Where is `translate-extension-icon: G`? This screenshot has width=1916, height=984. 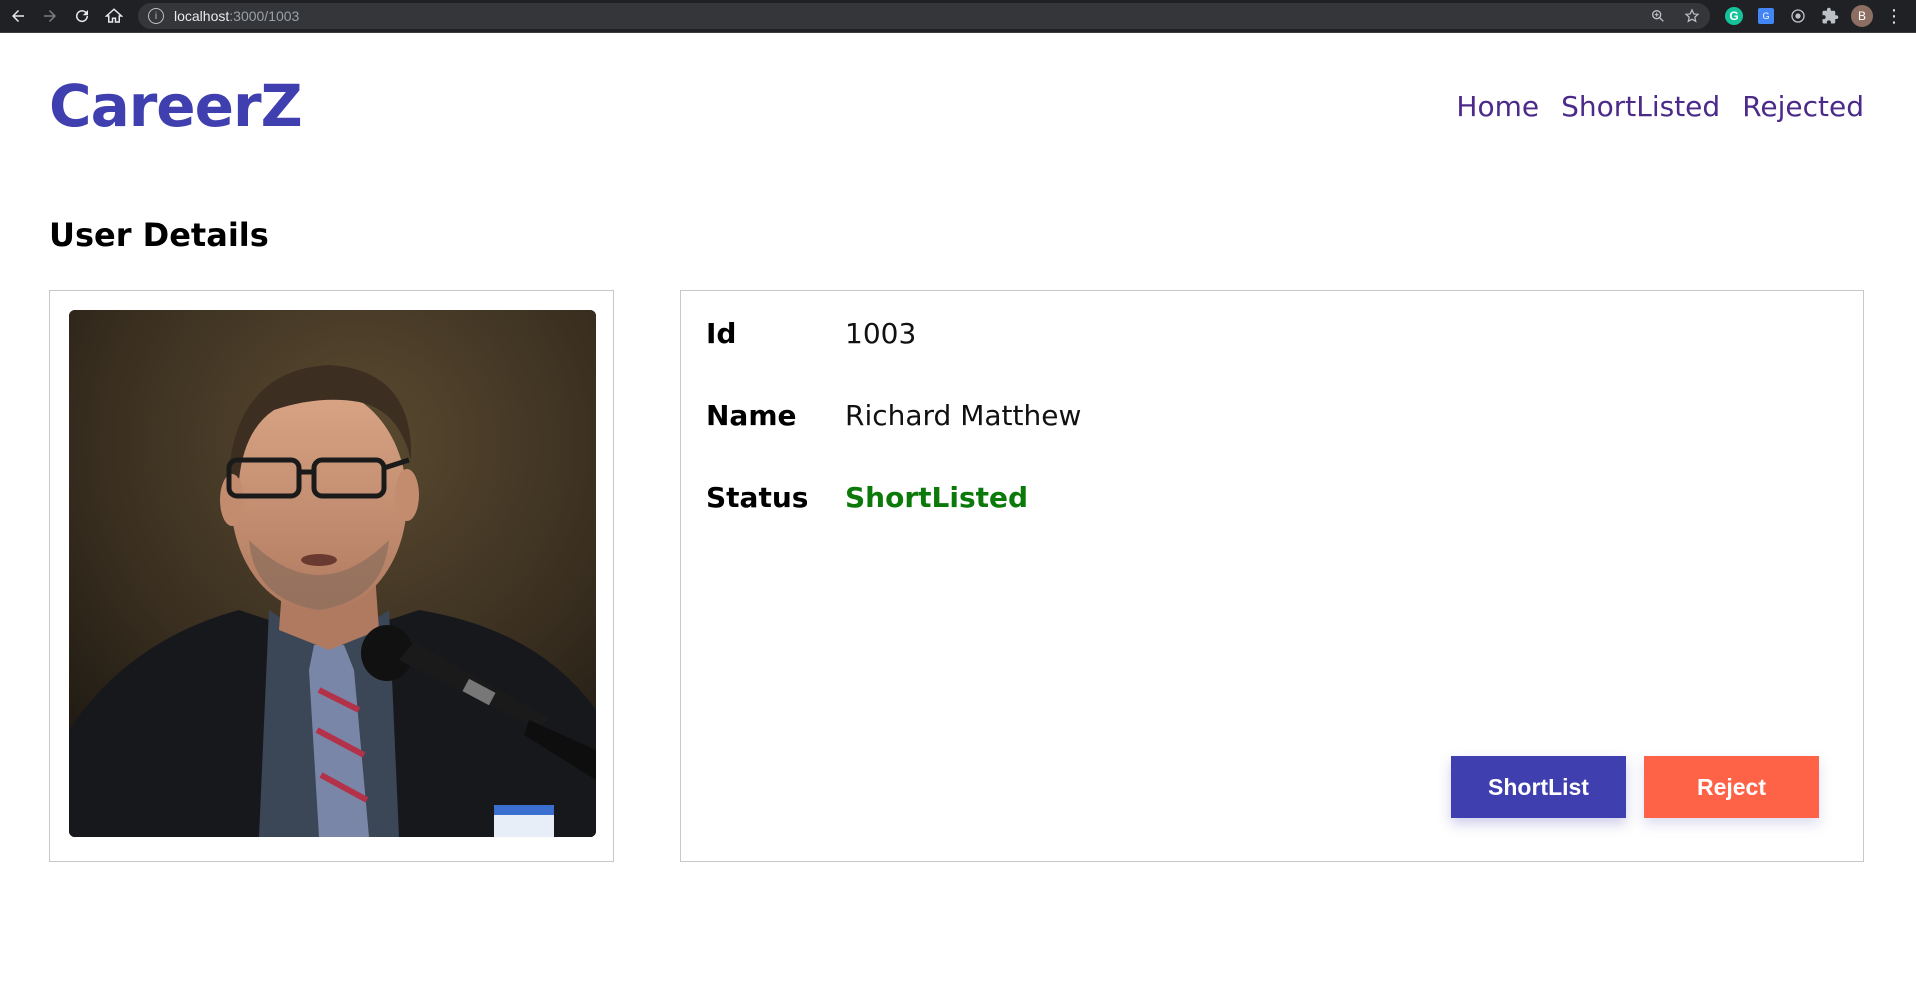
translate-extension-icon: G is located at coordinates (1766, 16).